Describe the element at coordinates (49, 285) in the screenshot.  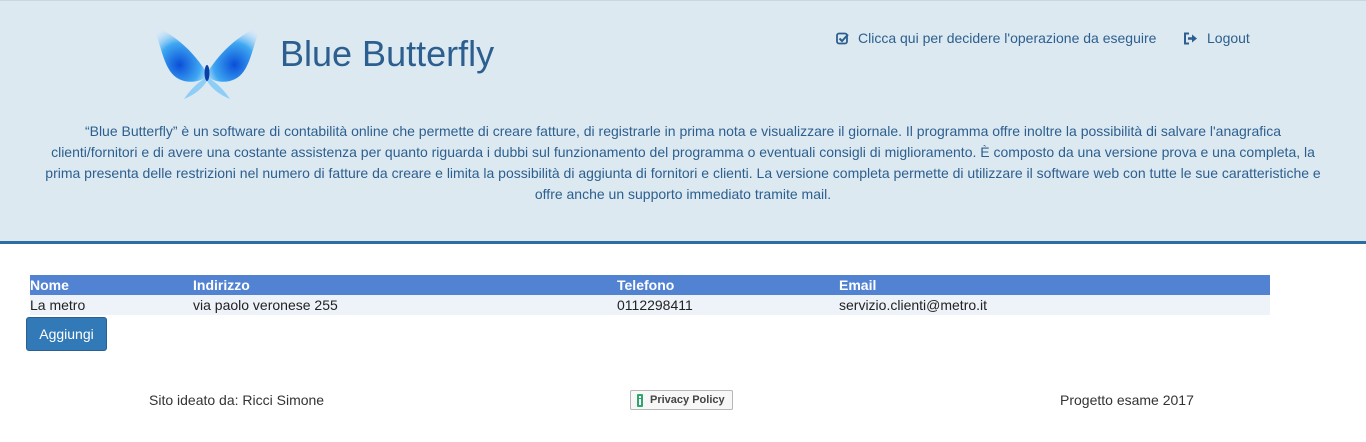
I see `column-header-nome: Nome` at that location.